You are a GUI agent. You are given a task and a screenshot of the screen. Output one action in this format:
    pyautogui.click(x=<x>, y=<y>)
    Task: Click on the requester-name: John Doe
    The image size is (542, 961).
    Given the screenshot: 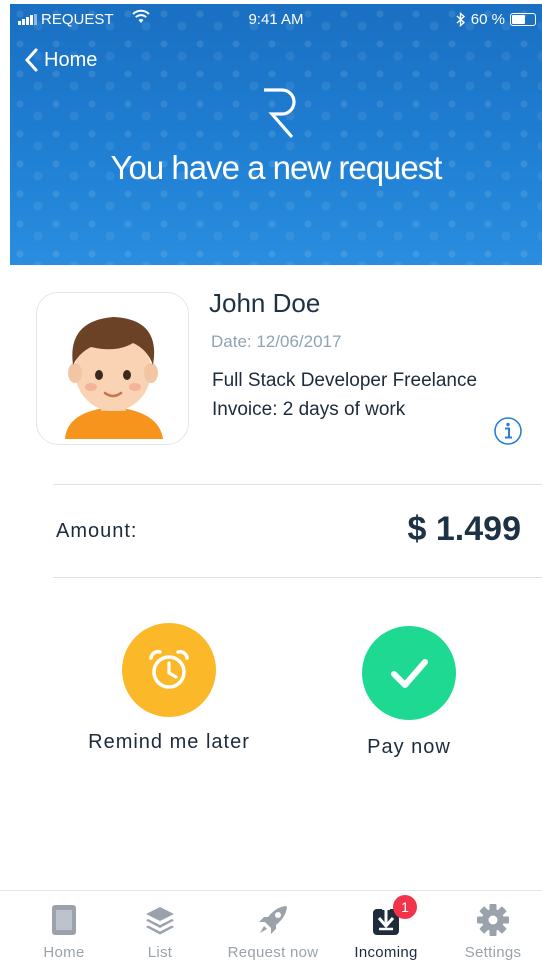 What is the action you would take?
    pyautogui.click(x=265, y=303)
    